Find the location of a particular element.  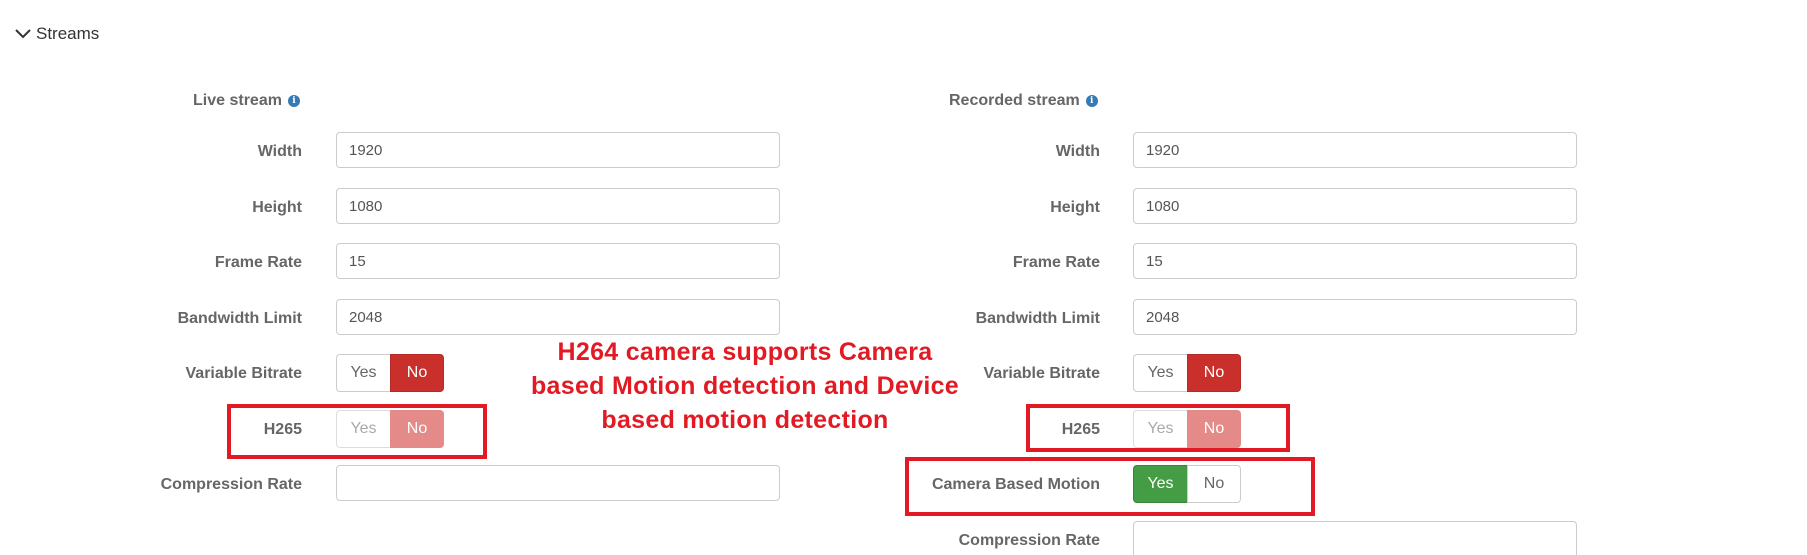

live-frame-rate-label: Frame Rate is located at coordinates (258, 262).